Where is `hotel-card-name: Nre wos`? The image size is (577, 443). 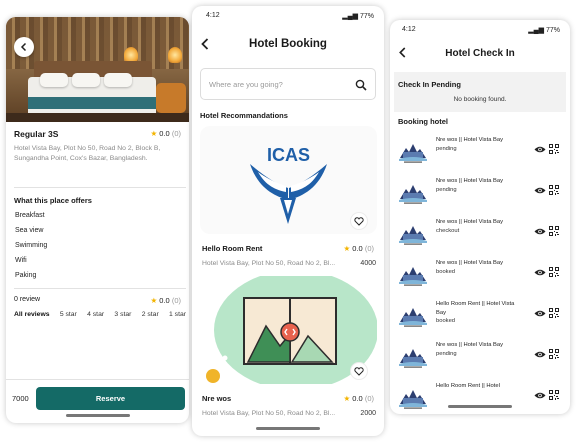
hotel-card-name: Nre wos is located at coordinates (216, 398).